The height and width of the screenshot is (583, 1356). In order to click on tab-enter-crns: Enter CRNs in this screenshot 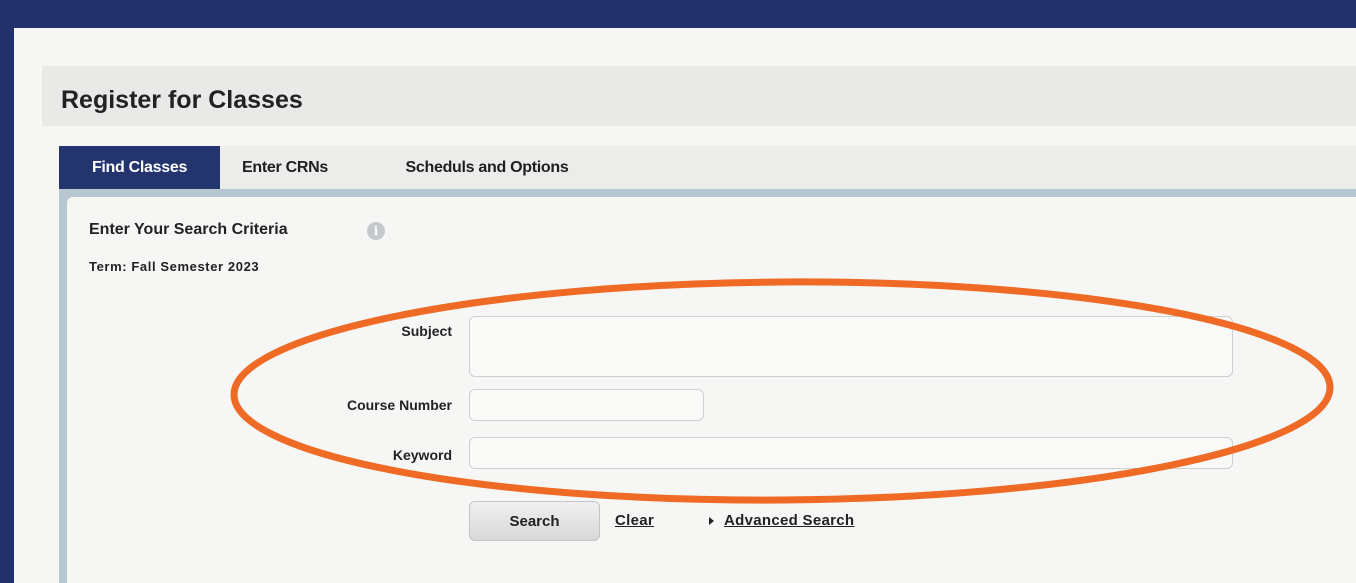, I will do `click(285, 167)`.